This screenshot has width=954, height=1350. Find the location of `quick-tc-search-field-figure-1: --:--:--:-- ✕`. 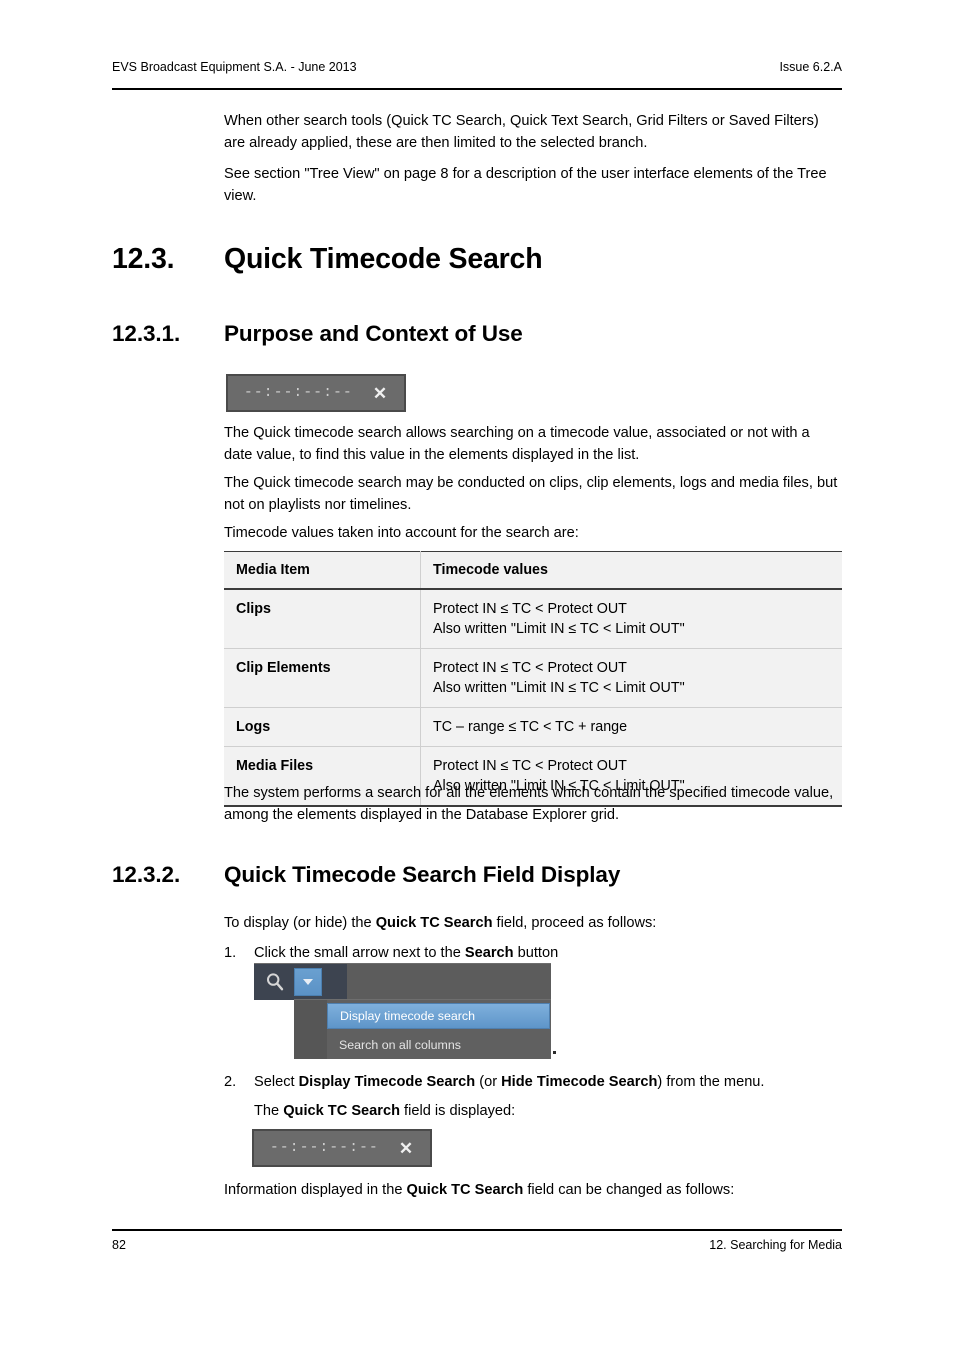

quick-tc-search-field-figure-1: --:--:--:-- ✕ is located at coordinates (316, 393).